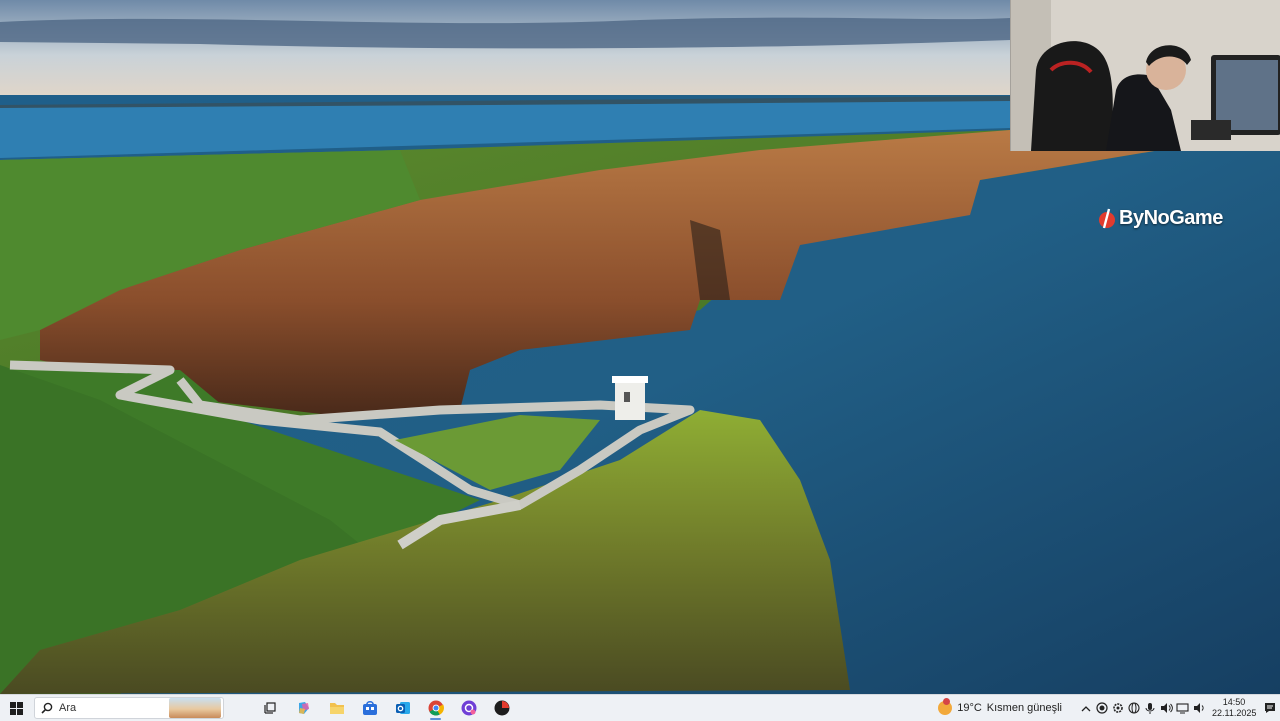 The image size is (1280, 721). What do you see at coordinates (195, 708) in the screenshot?
I see `search-highlight-image` at bounding box center [195, 708].